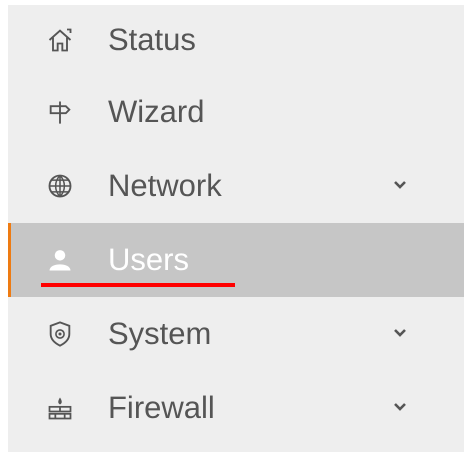  What do you see at coordinates (60, 186) in the screenshot?
I see `globe-icon` at bounding box center [60, 186].